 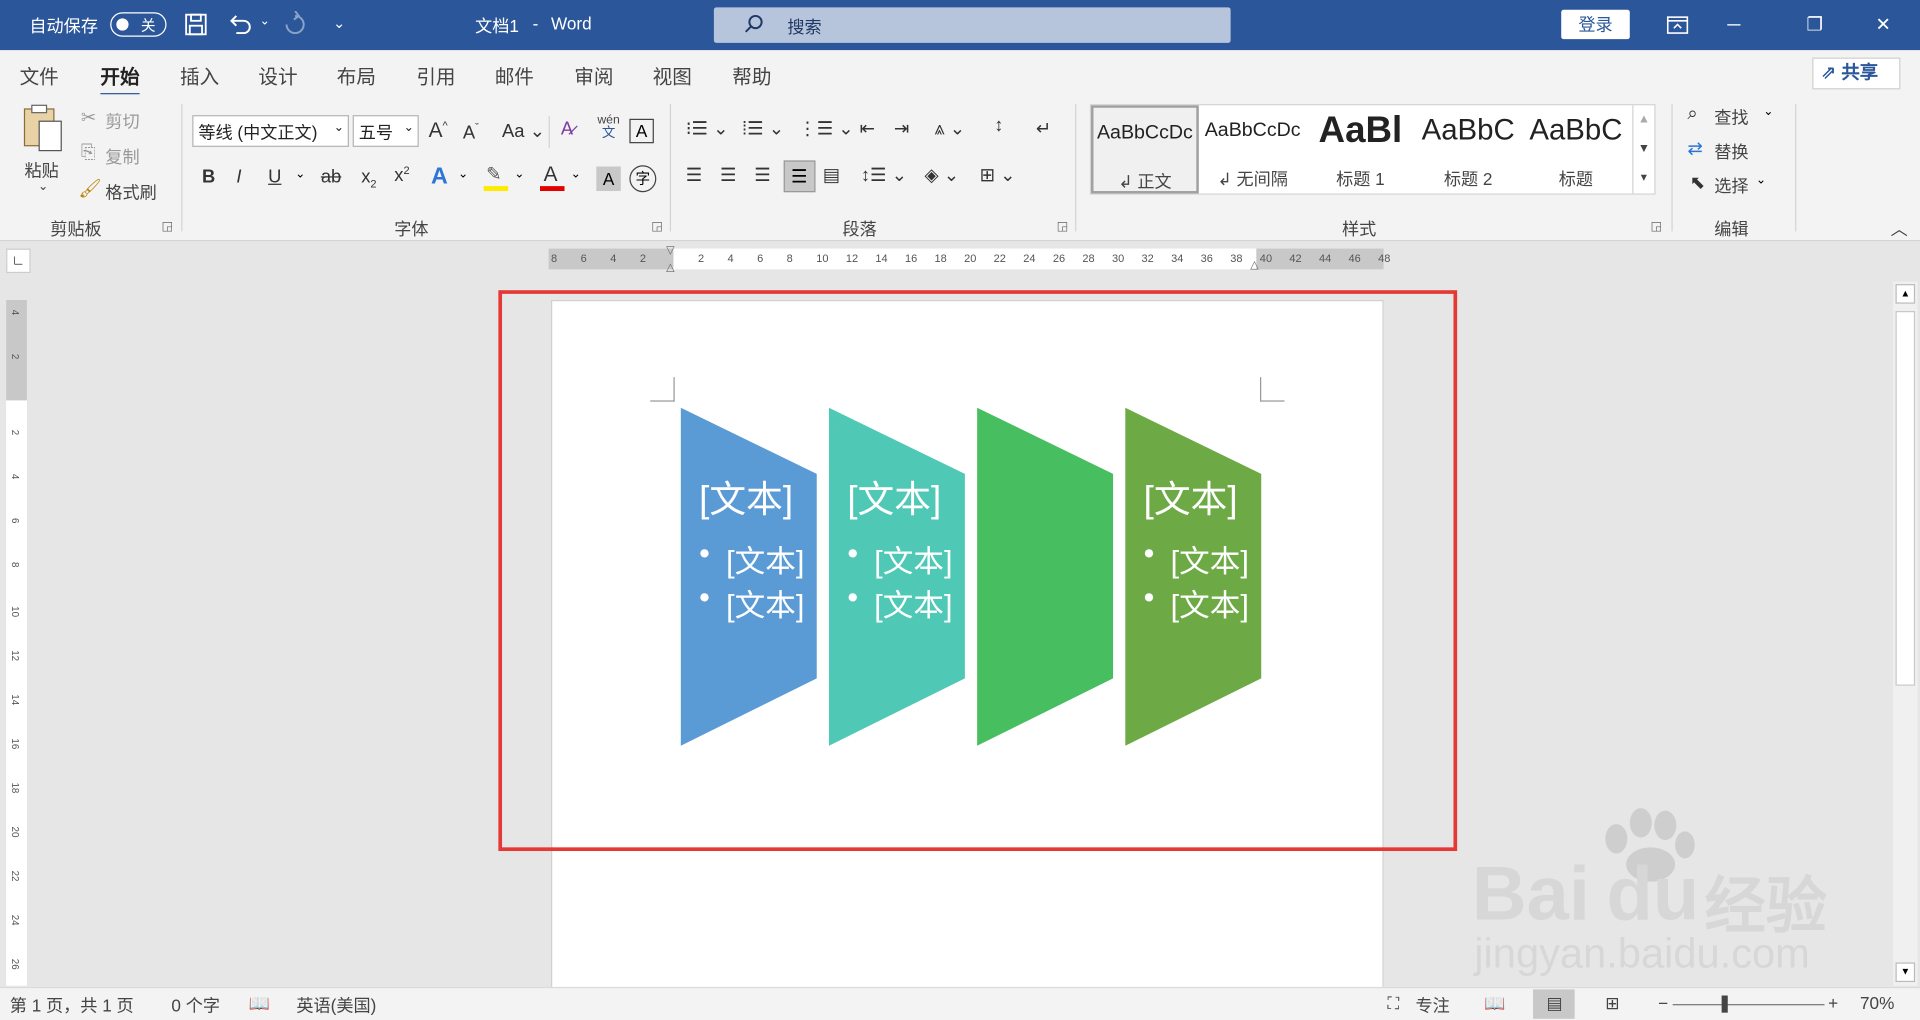 I want to click on decrease-indent-icon: ⇤, so click(x=867, y=129).